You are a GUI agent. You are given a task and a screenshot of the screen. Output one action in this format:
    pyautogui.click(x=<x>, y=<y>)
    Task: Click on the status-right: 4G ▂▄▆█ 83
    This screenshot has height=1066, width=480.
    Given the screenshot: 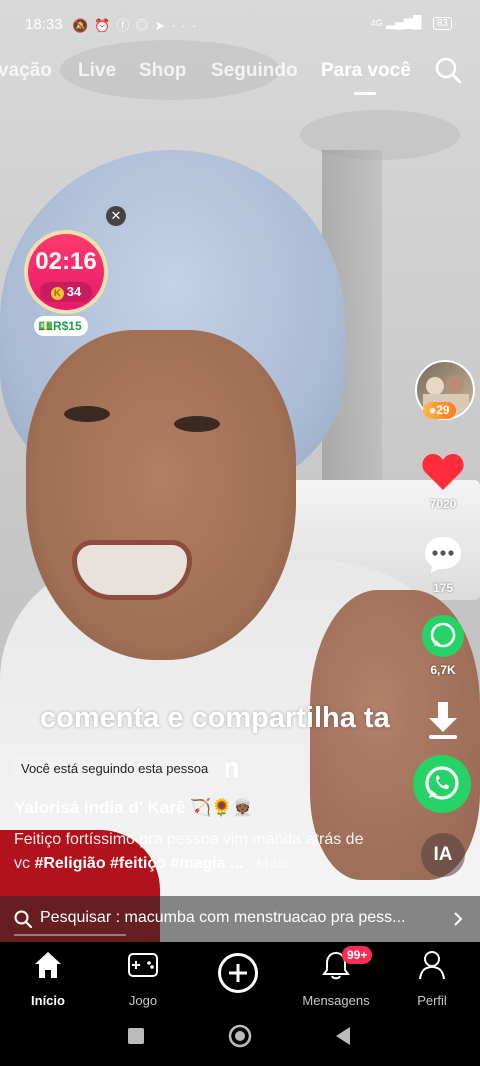 What is the action you would take?
    pyautogui.click(x=411, y=22)
    